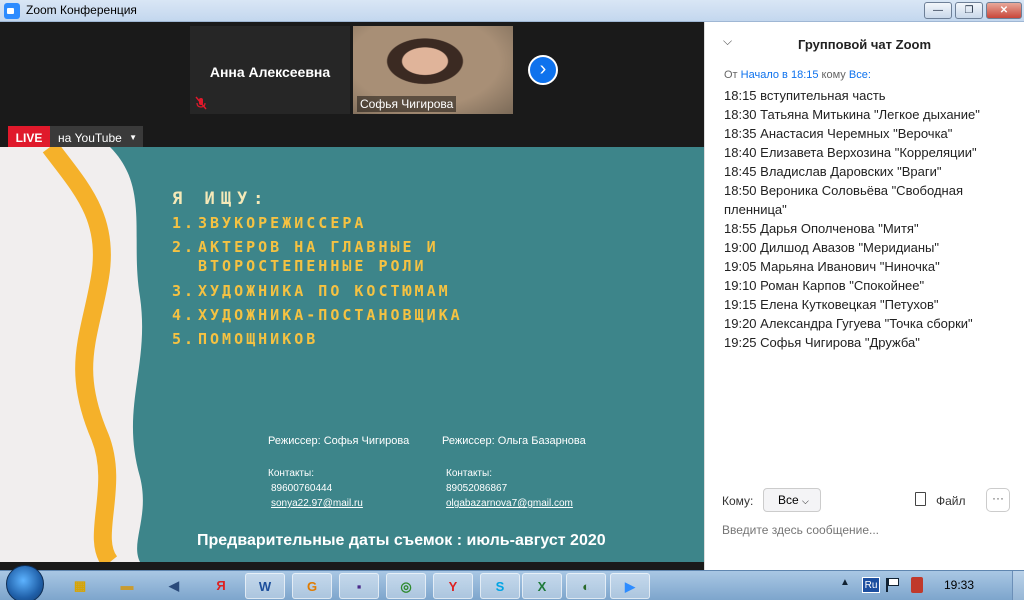 The width and height of the screenshot is (1024, 600). I want to click on chat-message: 18:15 вступительная часть, so click(805, 95).